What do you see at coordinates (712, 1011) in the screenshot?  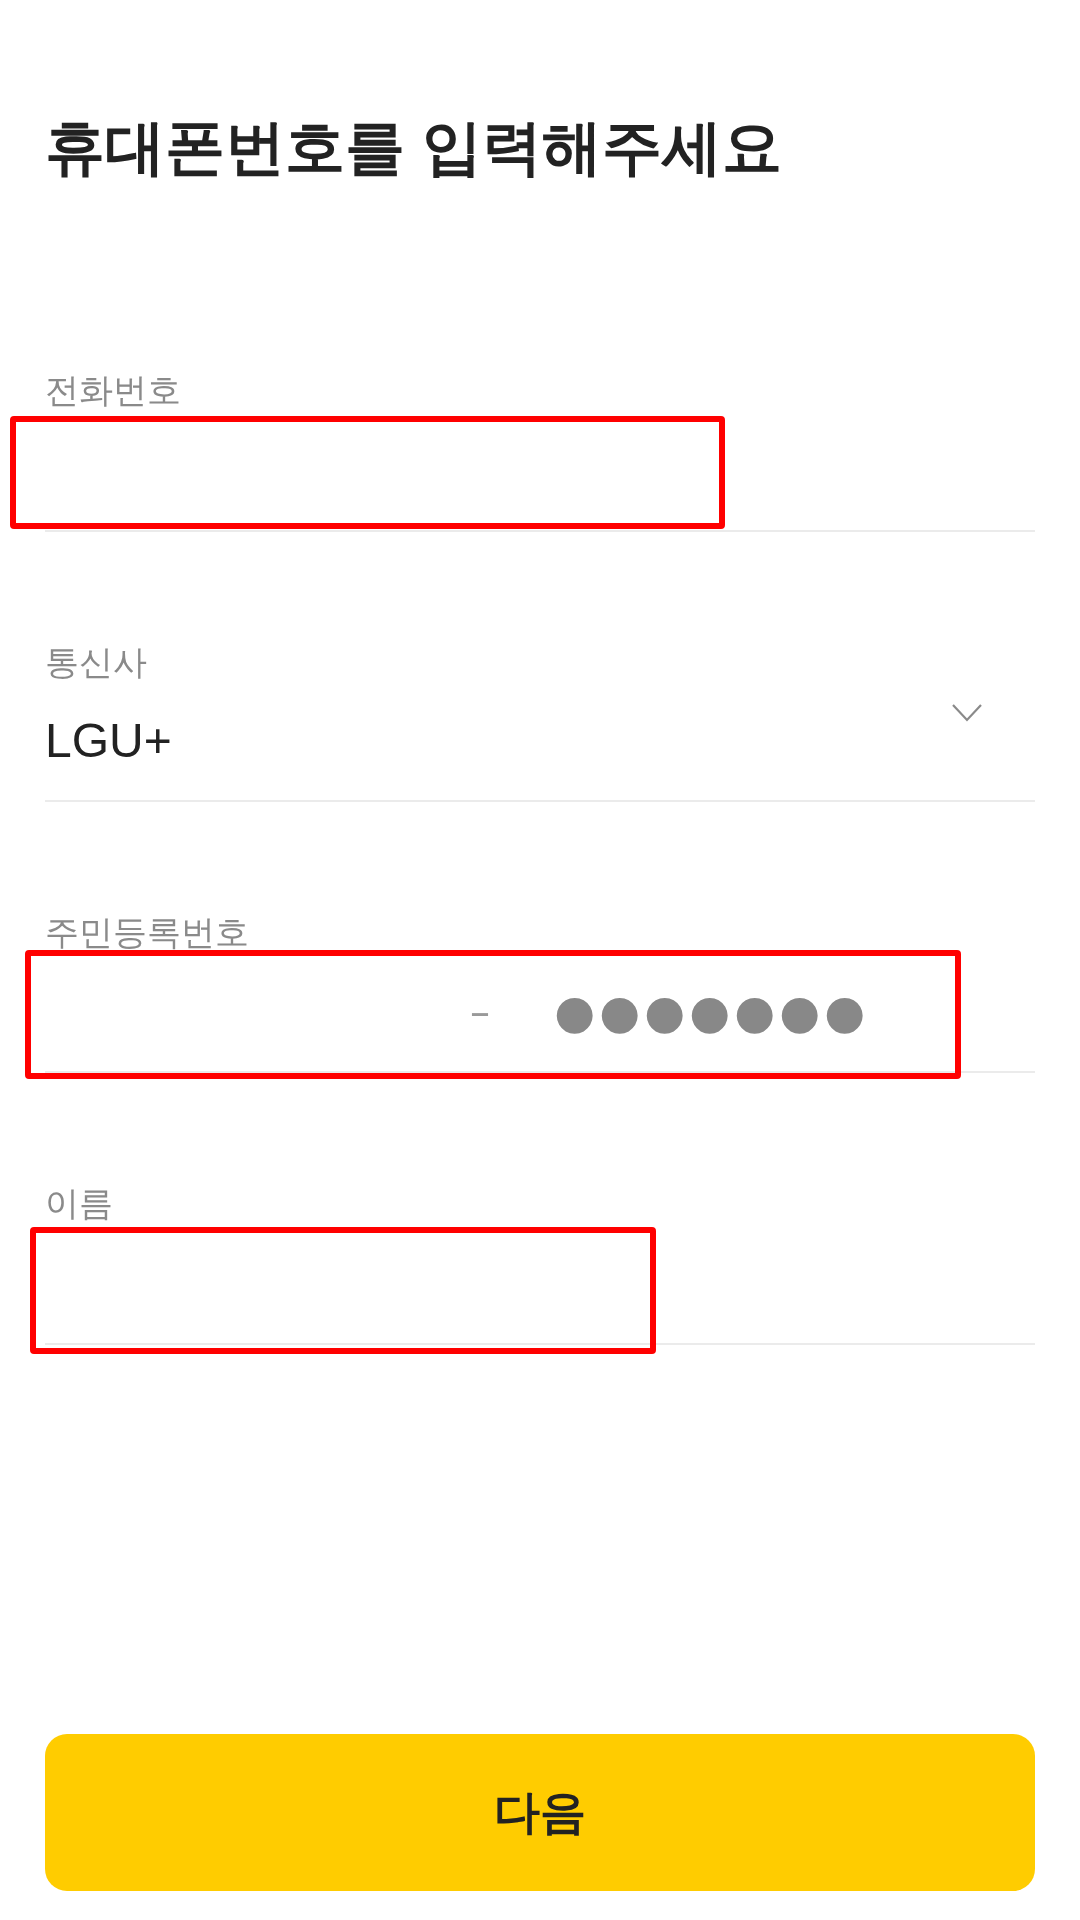 I see `masked-digits: ●●●●●●●` at bounding box center [712, 1011].